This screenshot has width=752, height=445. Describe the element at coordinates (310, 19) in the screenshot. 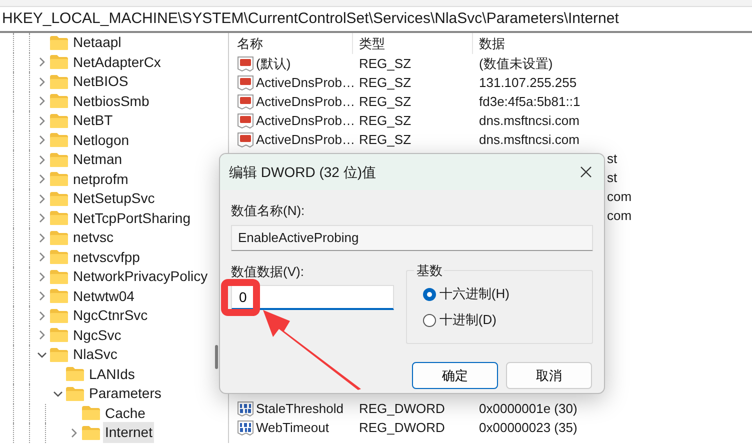

I see `address-path: HKEY_LOCAL_MACHINE\SYSTEM\CurrentControlSet\Services\NlaSvc\Parameters\Internet` at that location.